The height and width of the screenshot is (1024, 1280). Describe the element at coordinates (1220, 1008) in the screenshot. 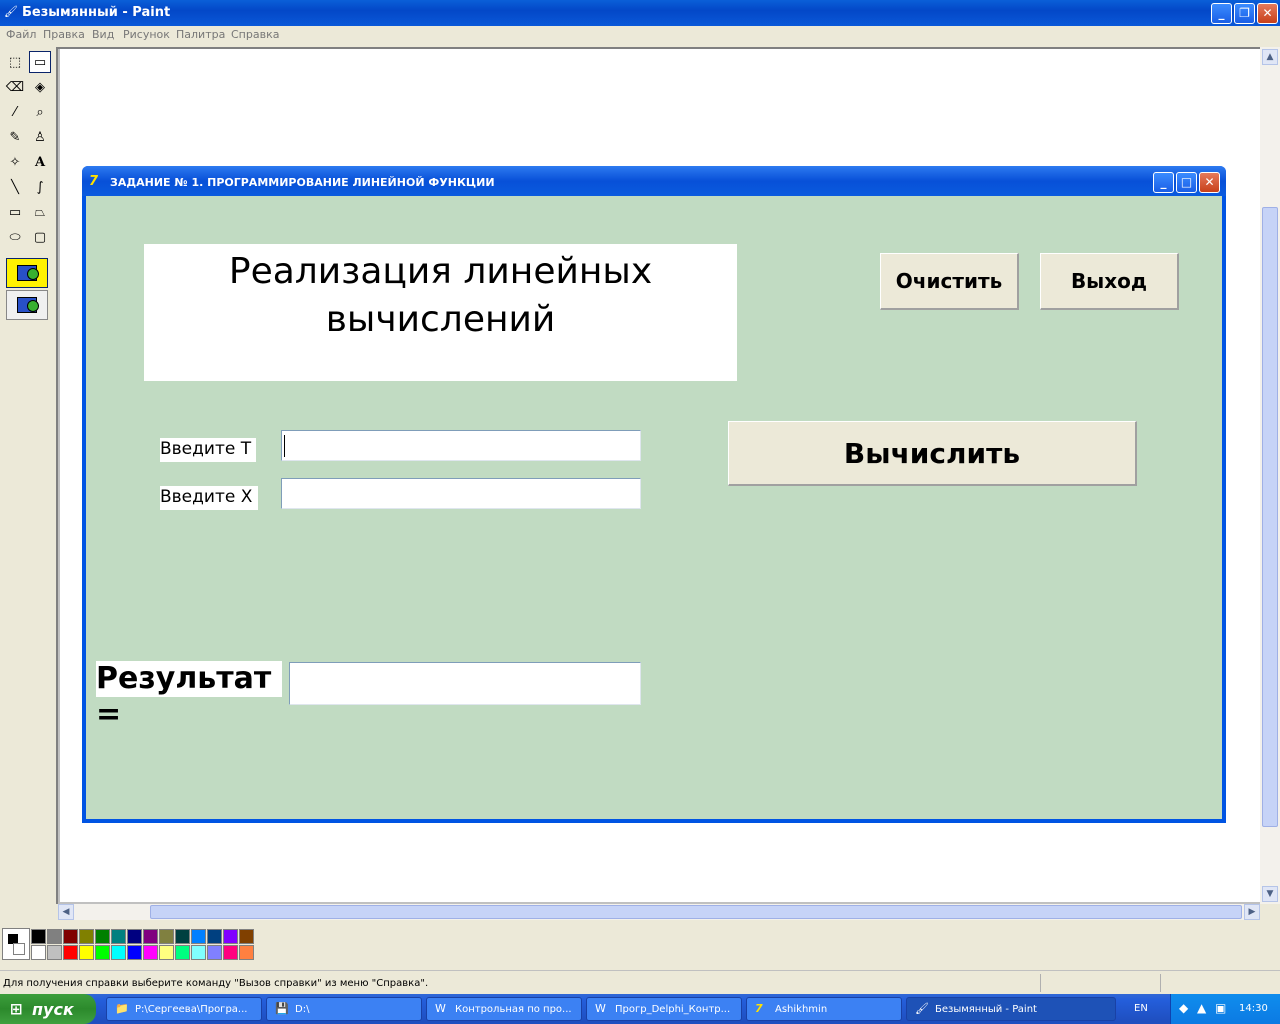

I see `monitor-icon: ▣` at that location.